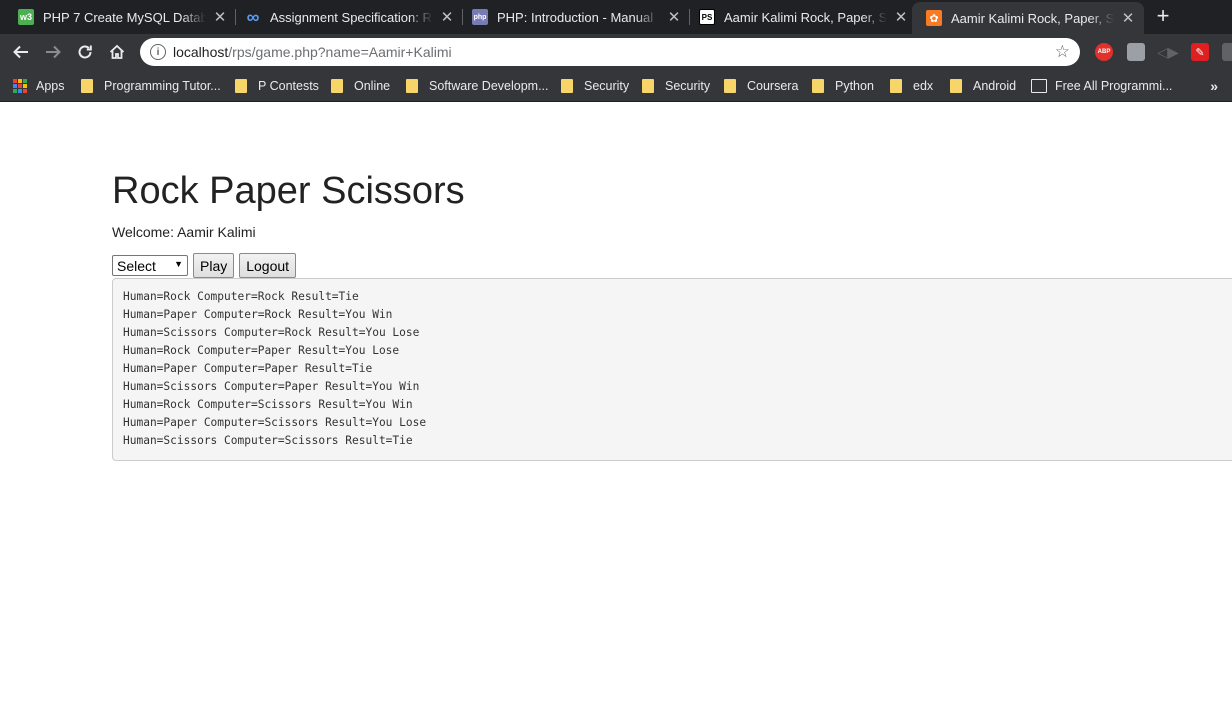 This screenshot has height=722, width=1232. I want to click on bookmark-p-contests: P Contests, so click(277, 86).